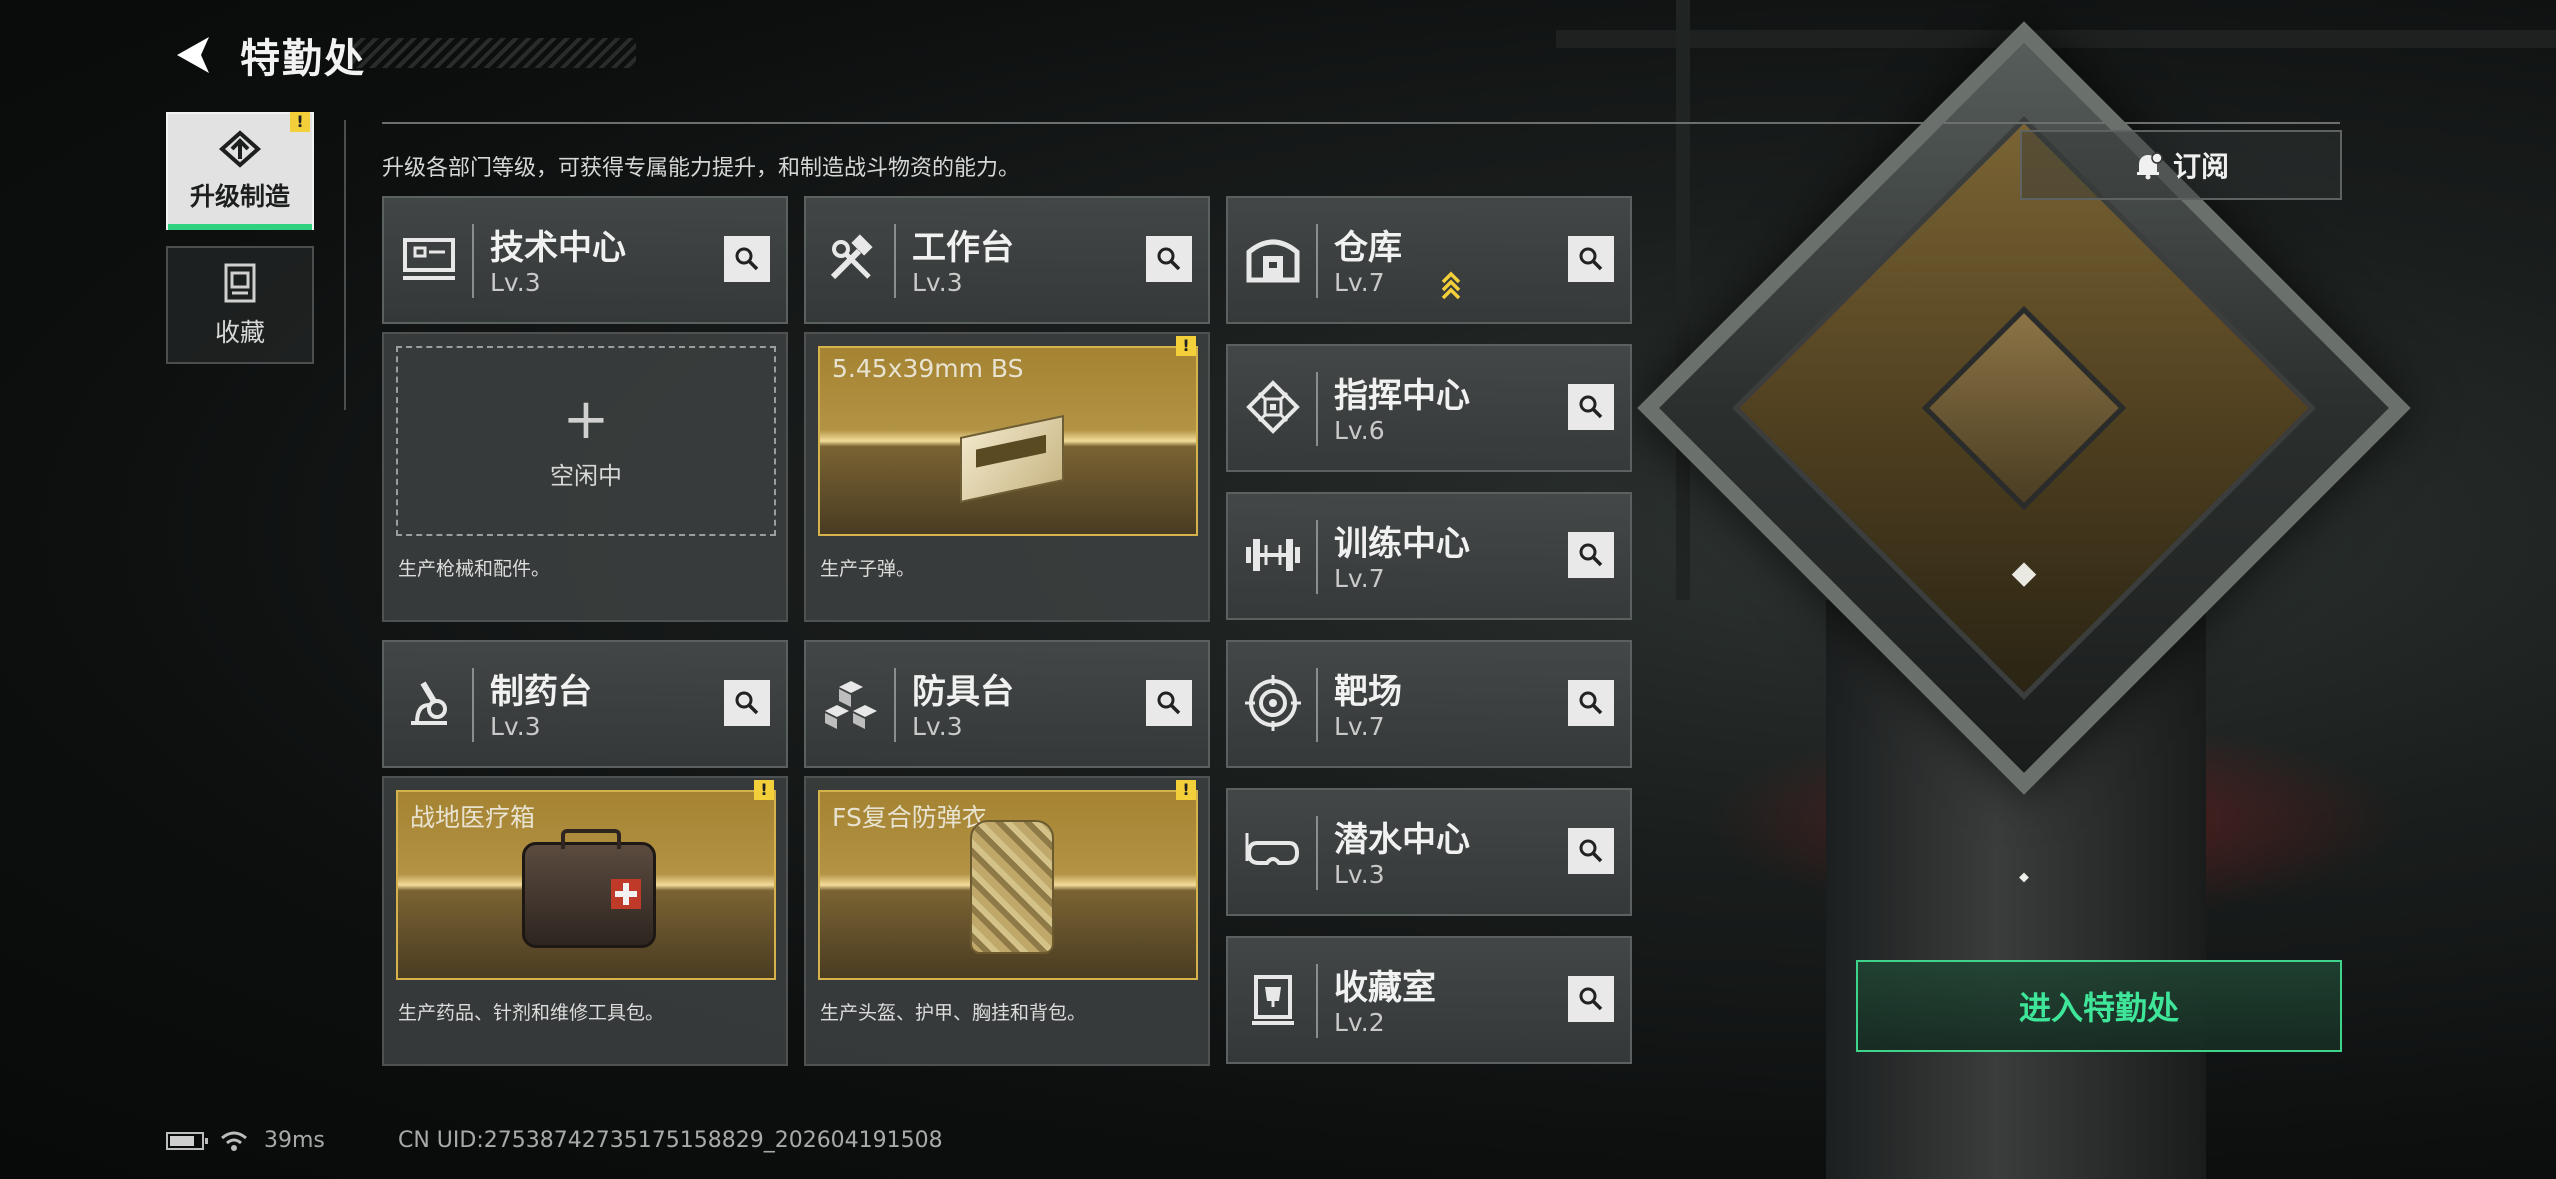 Image resolution: width=2556 pixels, height=1179 pixels. What do you see at coordinates (429, 259) in the screenshot?
I see `monitor-icon` at bounding box center [429, 259].